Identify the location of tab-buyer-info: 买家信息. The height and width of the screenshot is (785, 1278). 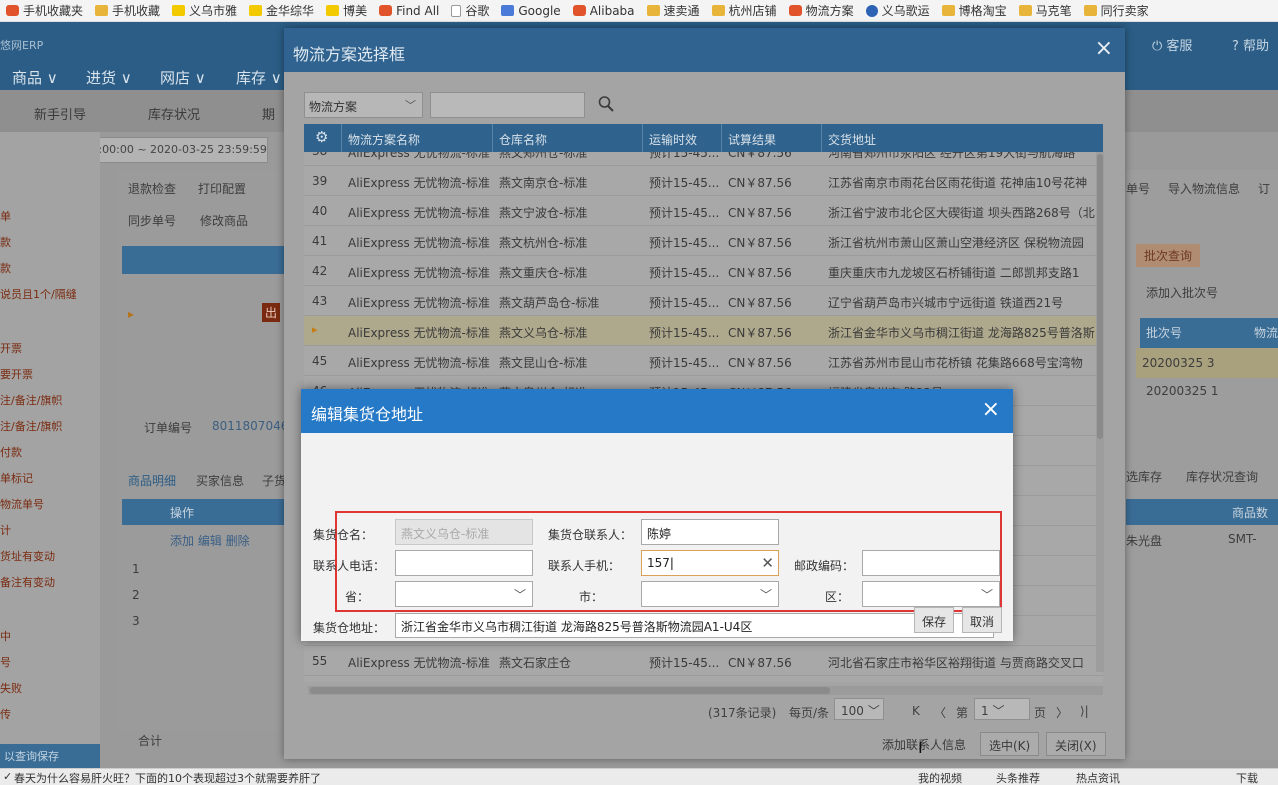
(220, 480).